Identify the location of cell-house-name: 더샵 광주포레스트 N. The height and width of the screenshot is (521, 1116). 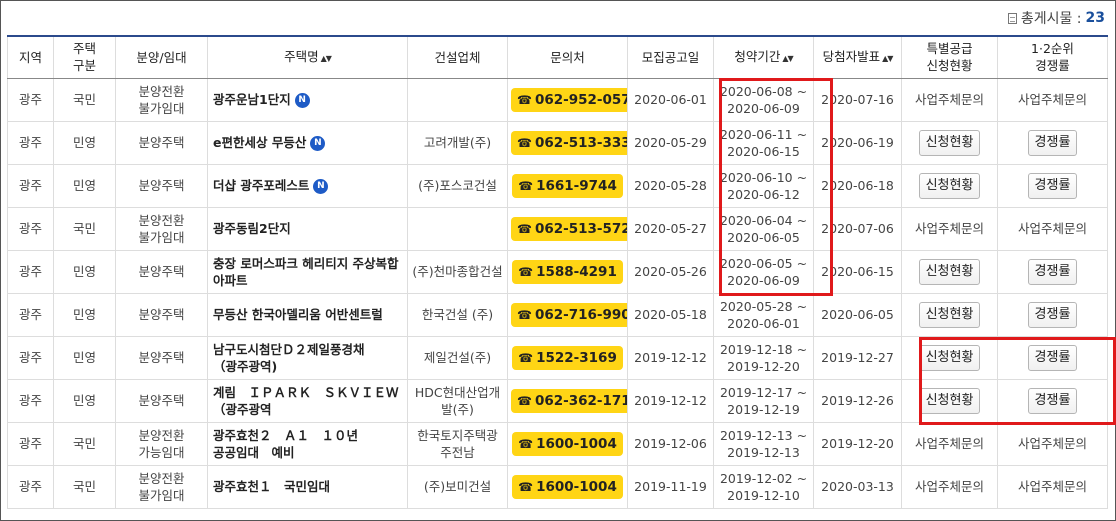
(307, 185).